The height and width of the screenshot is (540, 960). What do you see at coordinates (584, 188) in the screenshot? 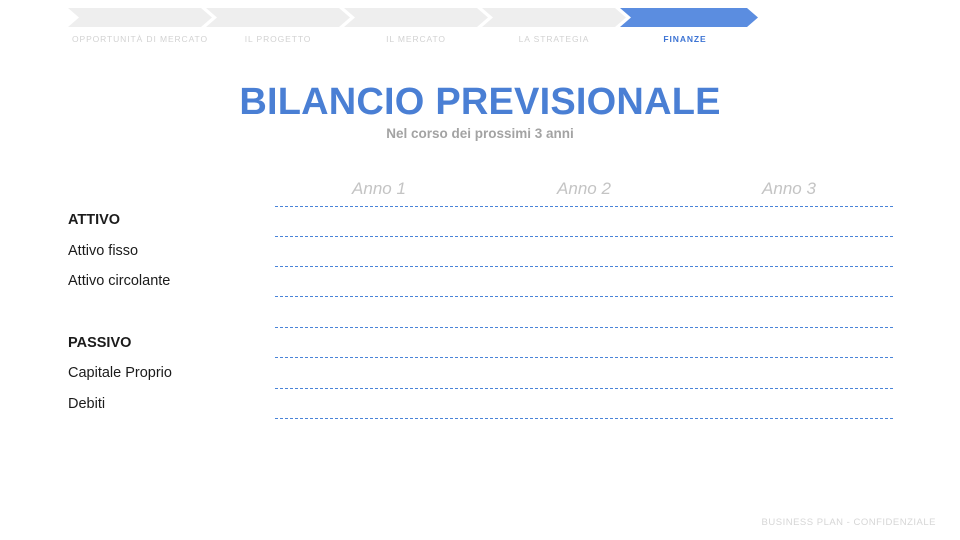
I see `column-header-anno-2: Anno 2` at bounding box center [584, 188].